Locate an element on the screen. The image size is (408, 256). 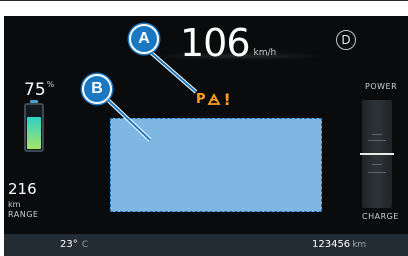
parking-sensor-warning-icon is located at coordinates (214, 99).